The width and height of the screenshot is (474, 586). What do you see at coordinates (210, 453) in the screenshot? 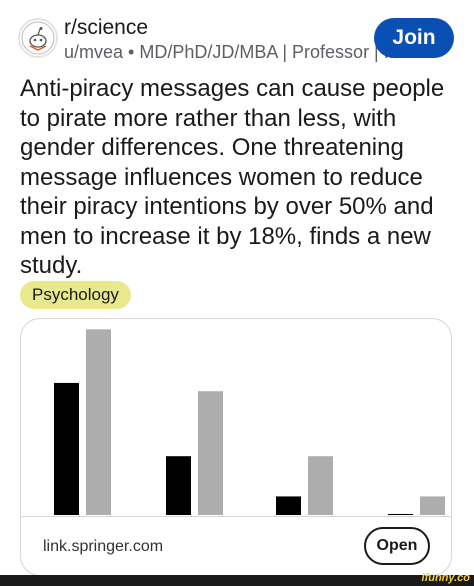
I see `chart-bar-series2-group2` at bounding box center [210, 453].